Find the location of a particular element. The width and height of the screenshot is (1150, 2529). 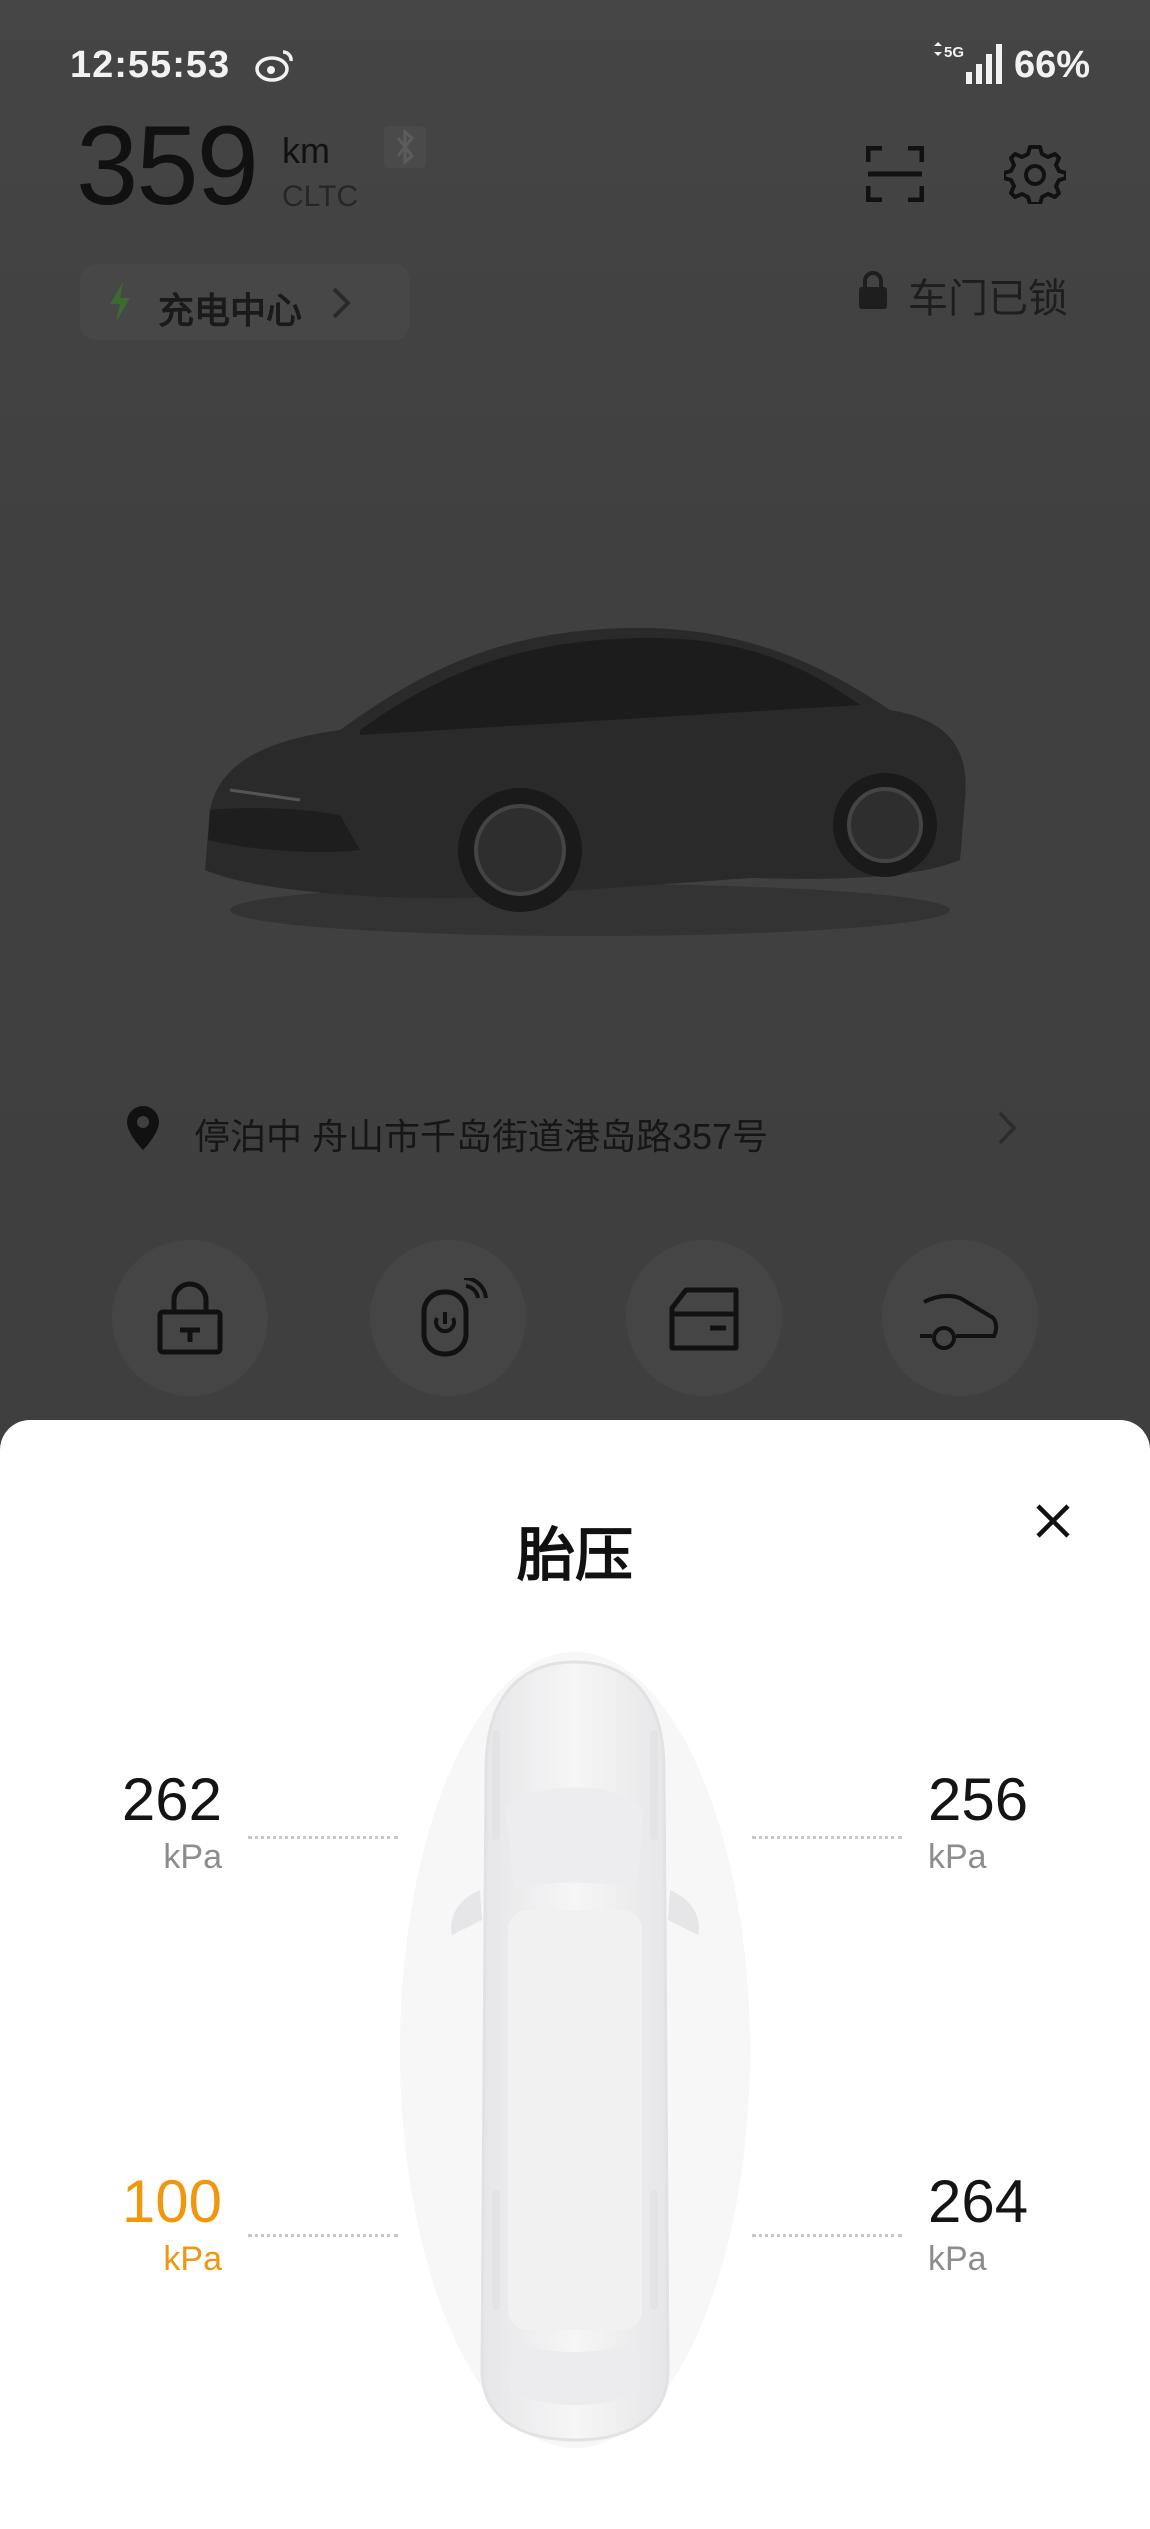

tire-front-right-value: 256 is located at coordinates (978, 1799).